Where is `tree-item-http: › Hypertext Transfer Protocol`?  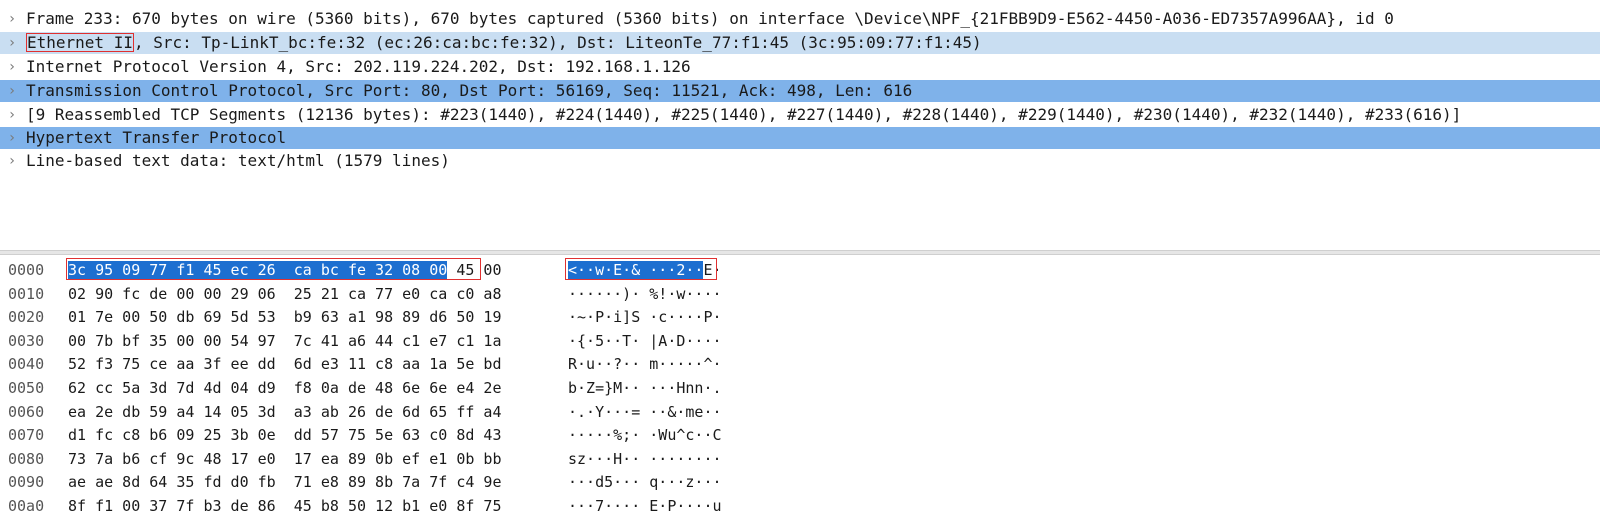
tree-item-http: › Hypertext Transfer Protocol is located at coordinates (800, 138).